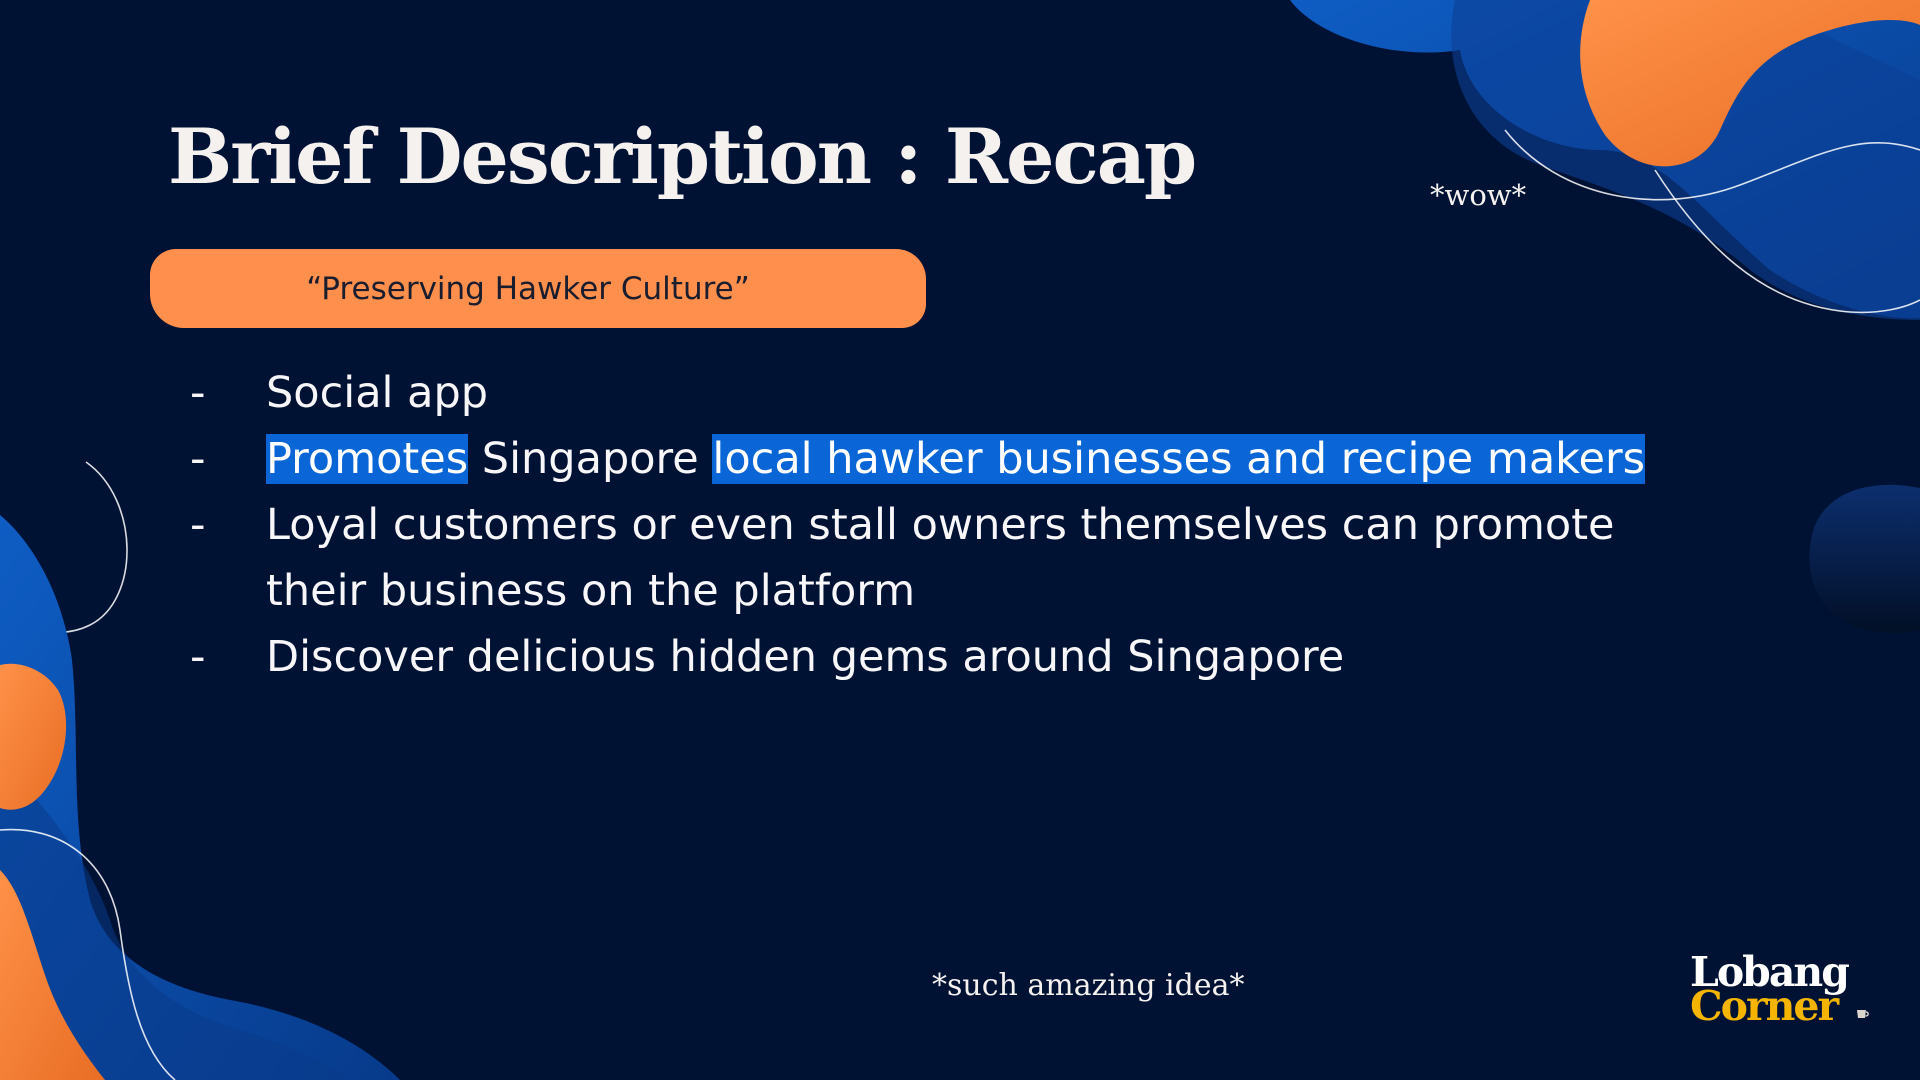  Describe the element at coordinates (590, 459) in the screenshot. I see `bullet-text-segment: Singapore` at that location.